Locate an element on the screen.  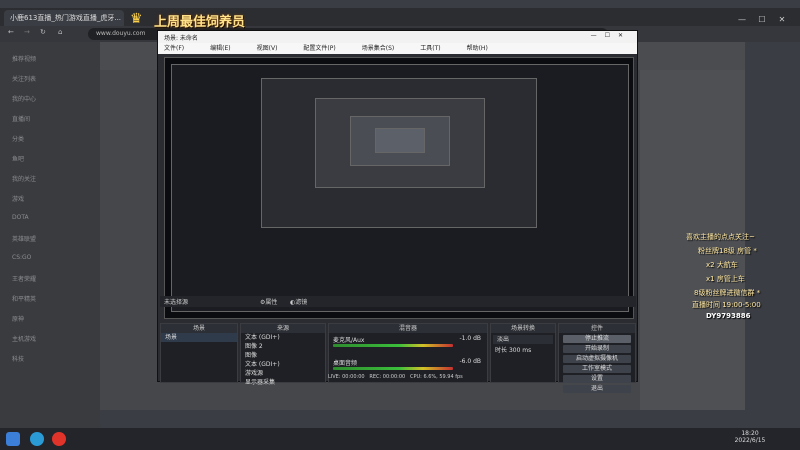
source-item: 图像 2 is located at coordinates (283, 346).